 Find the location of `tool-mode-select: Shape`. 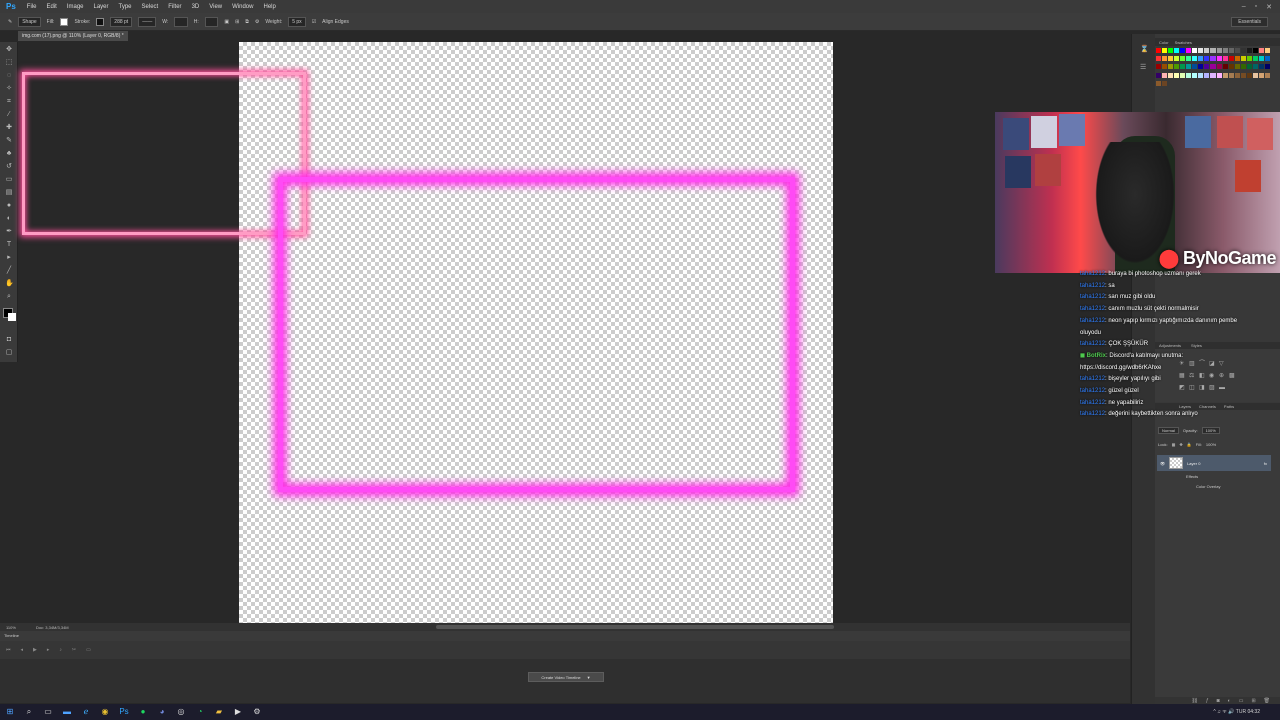

tool-mode-select: Shape is located at coordinates (29, 21).